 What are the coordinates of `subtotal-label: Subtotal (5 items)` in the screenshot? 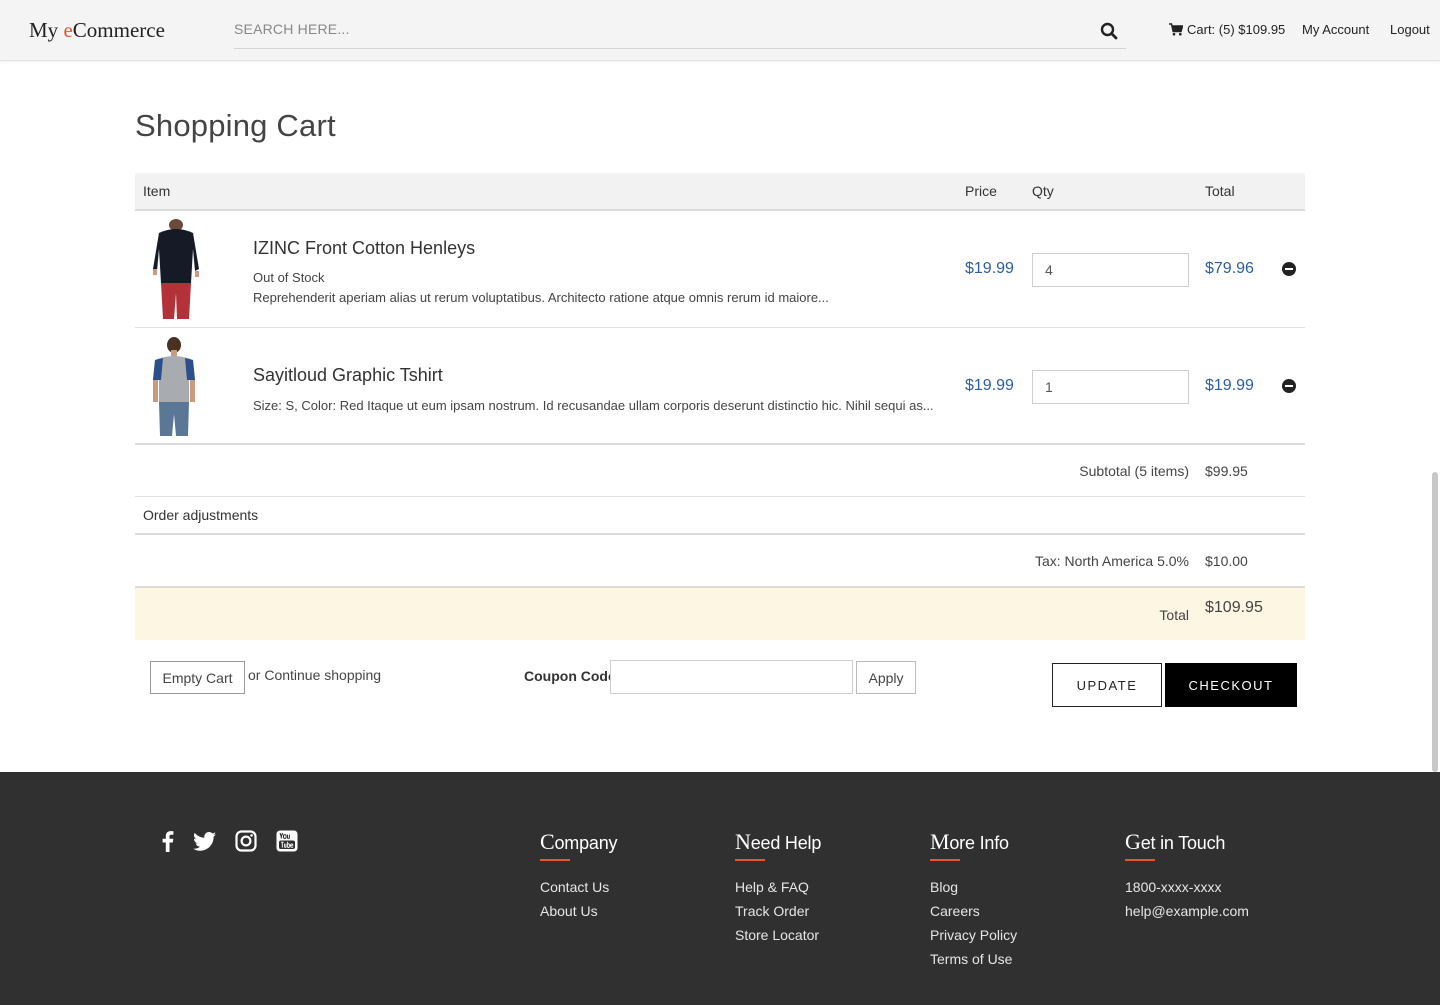 It's located at (1134, 471).